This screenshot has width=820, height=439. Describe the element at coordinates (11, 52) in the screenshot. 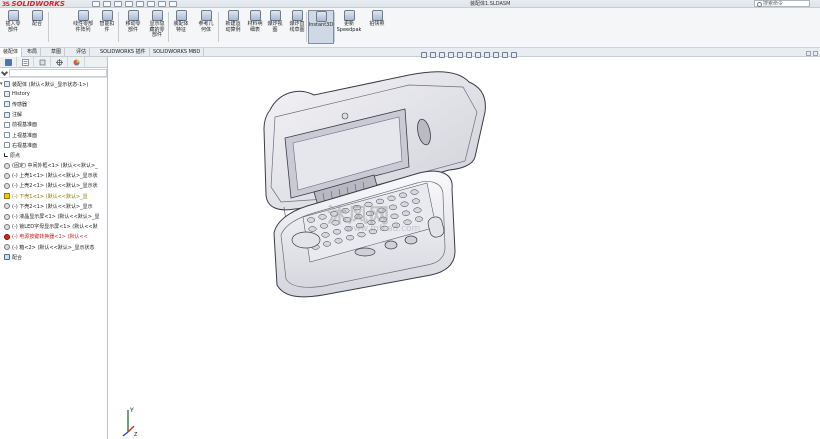

I see `command-tab: 装配体` at that location.